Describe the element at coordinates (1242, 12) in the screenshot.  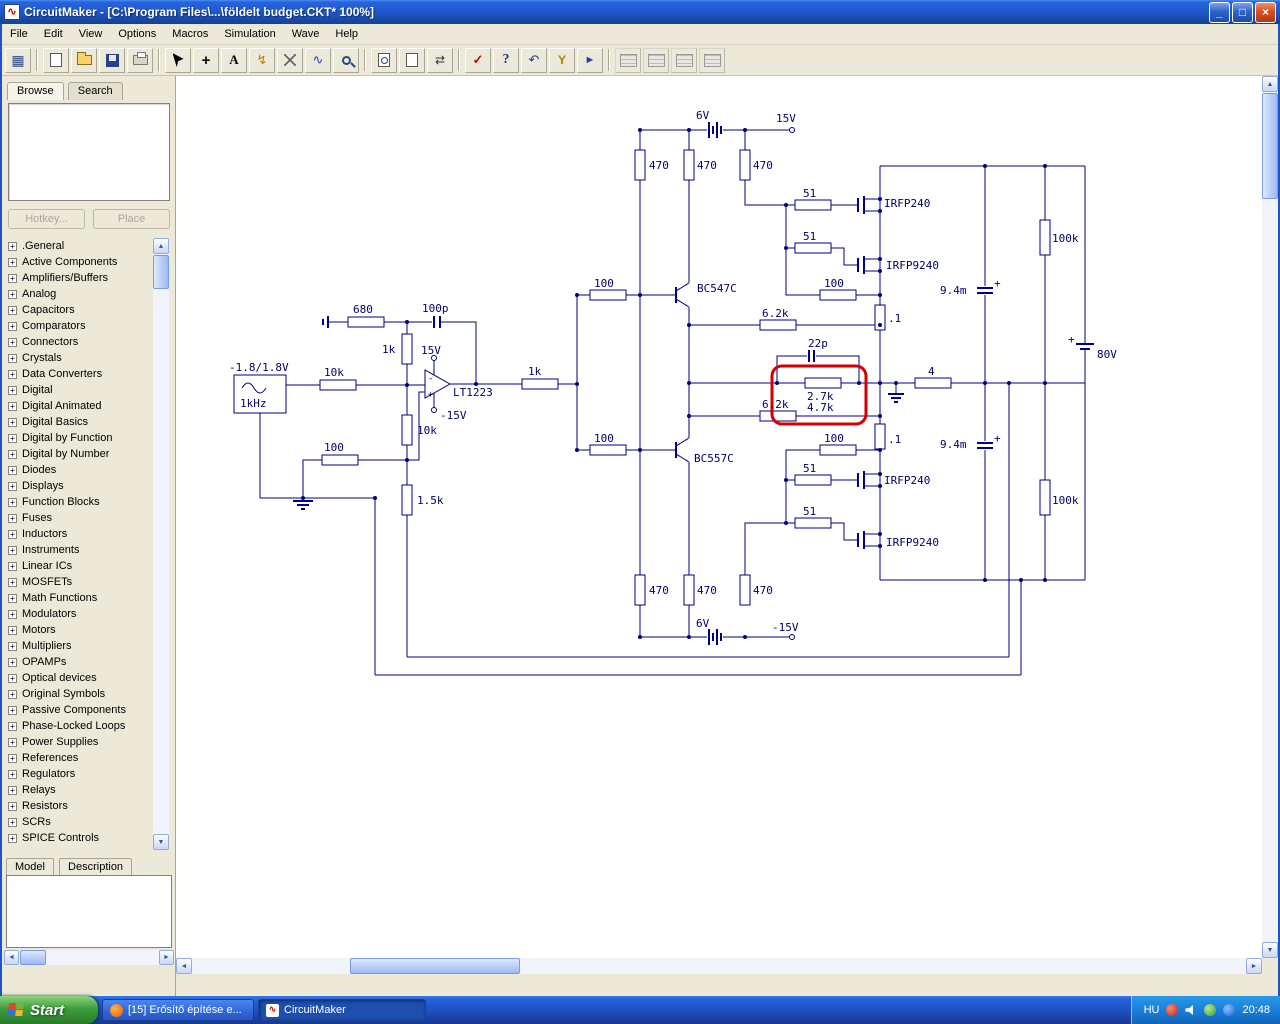
I see `maximize-button: □` at that location.